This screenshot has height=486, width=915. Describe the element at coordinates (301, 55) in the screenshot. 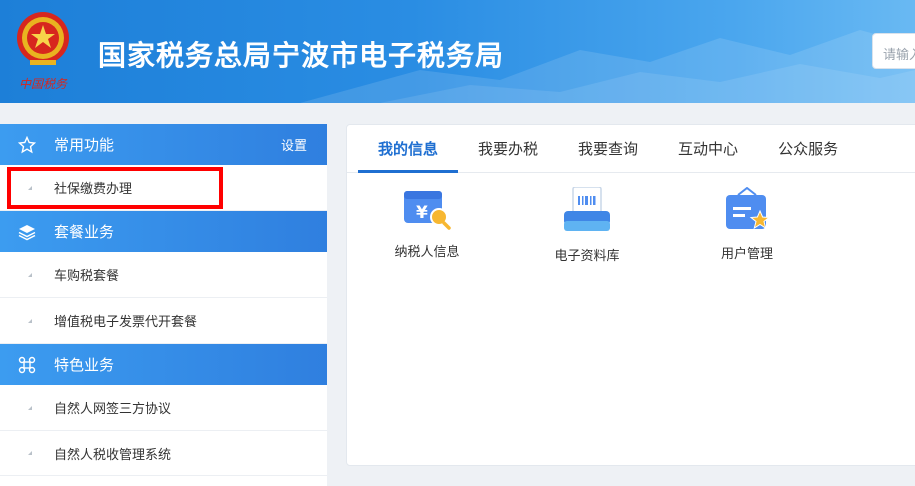

I see `site-title: 国家税务总局宁波市电子税务局` at that location.